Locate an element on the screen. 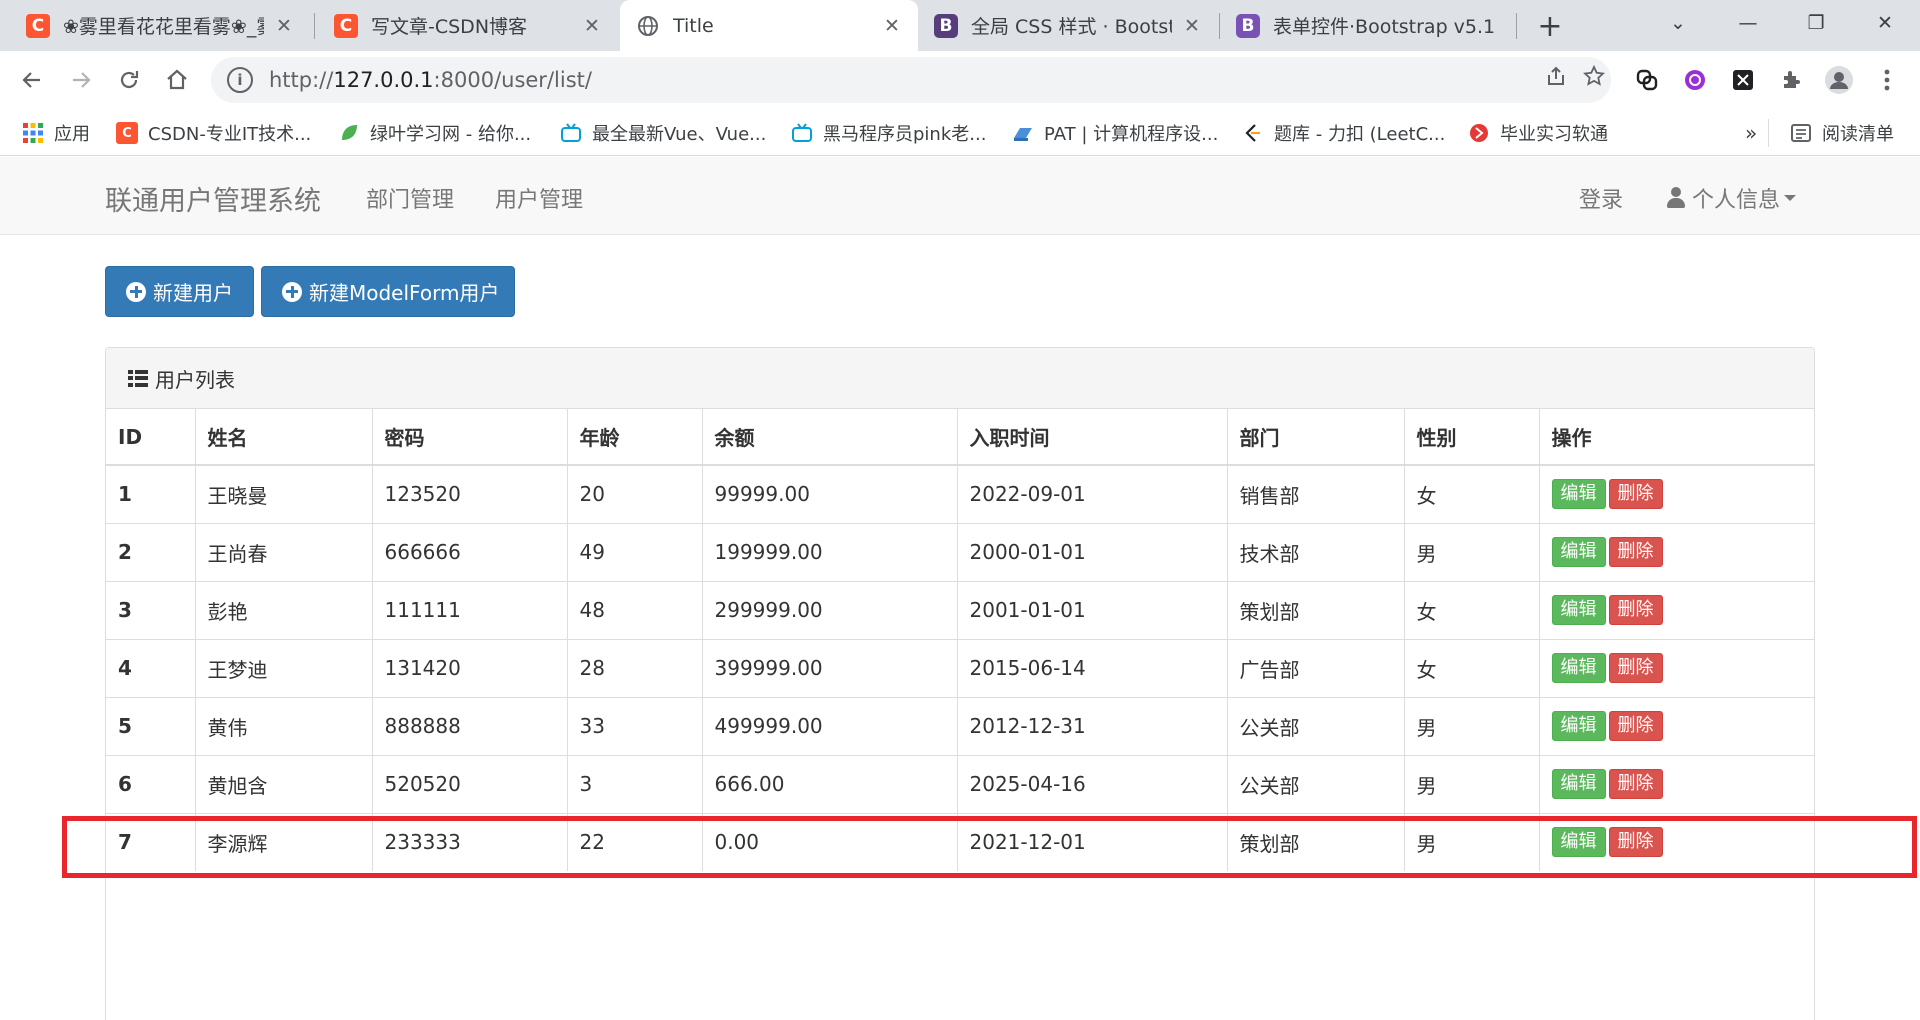 The image size is (1920, 1020). leetcode-icon is located at coordinates (1253, 133).